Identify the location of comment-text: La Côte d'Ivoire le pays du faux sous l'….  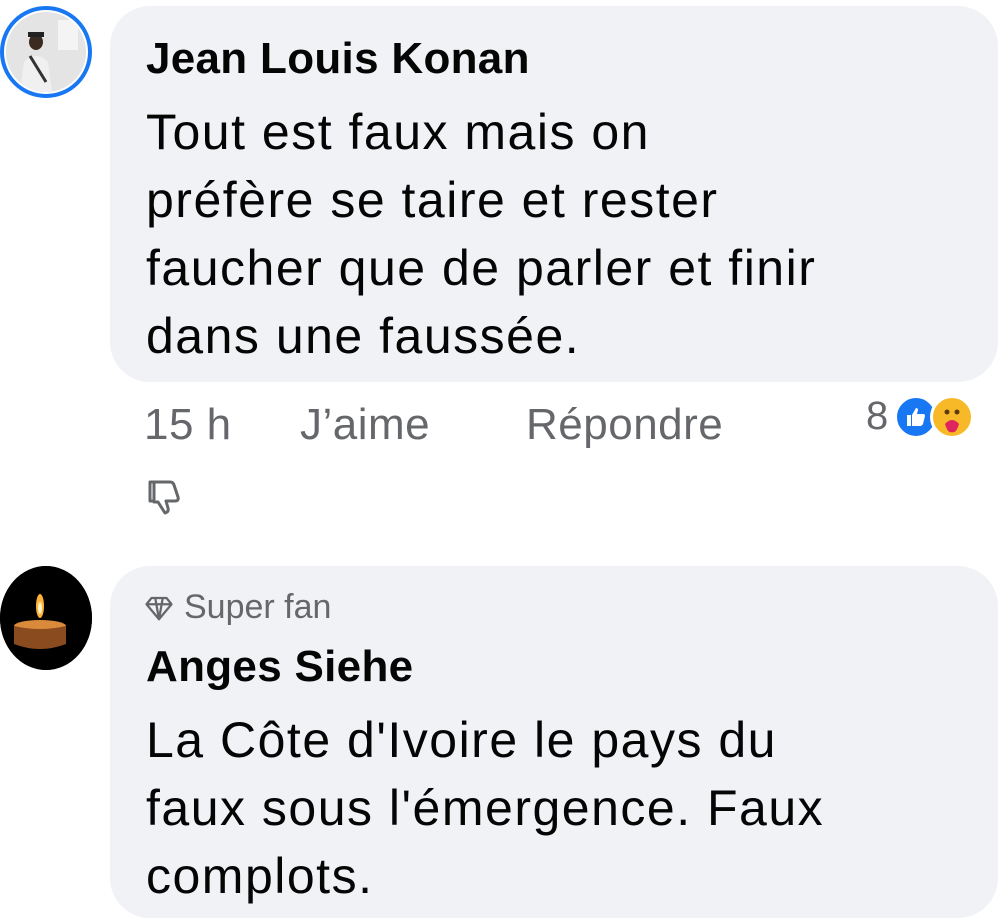
(485, 808).